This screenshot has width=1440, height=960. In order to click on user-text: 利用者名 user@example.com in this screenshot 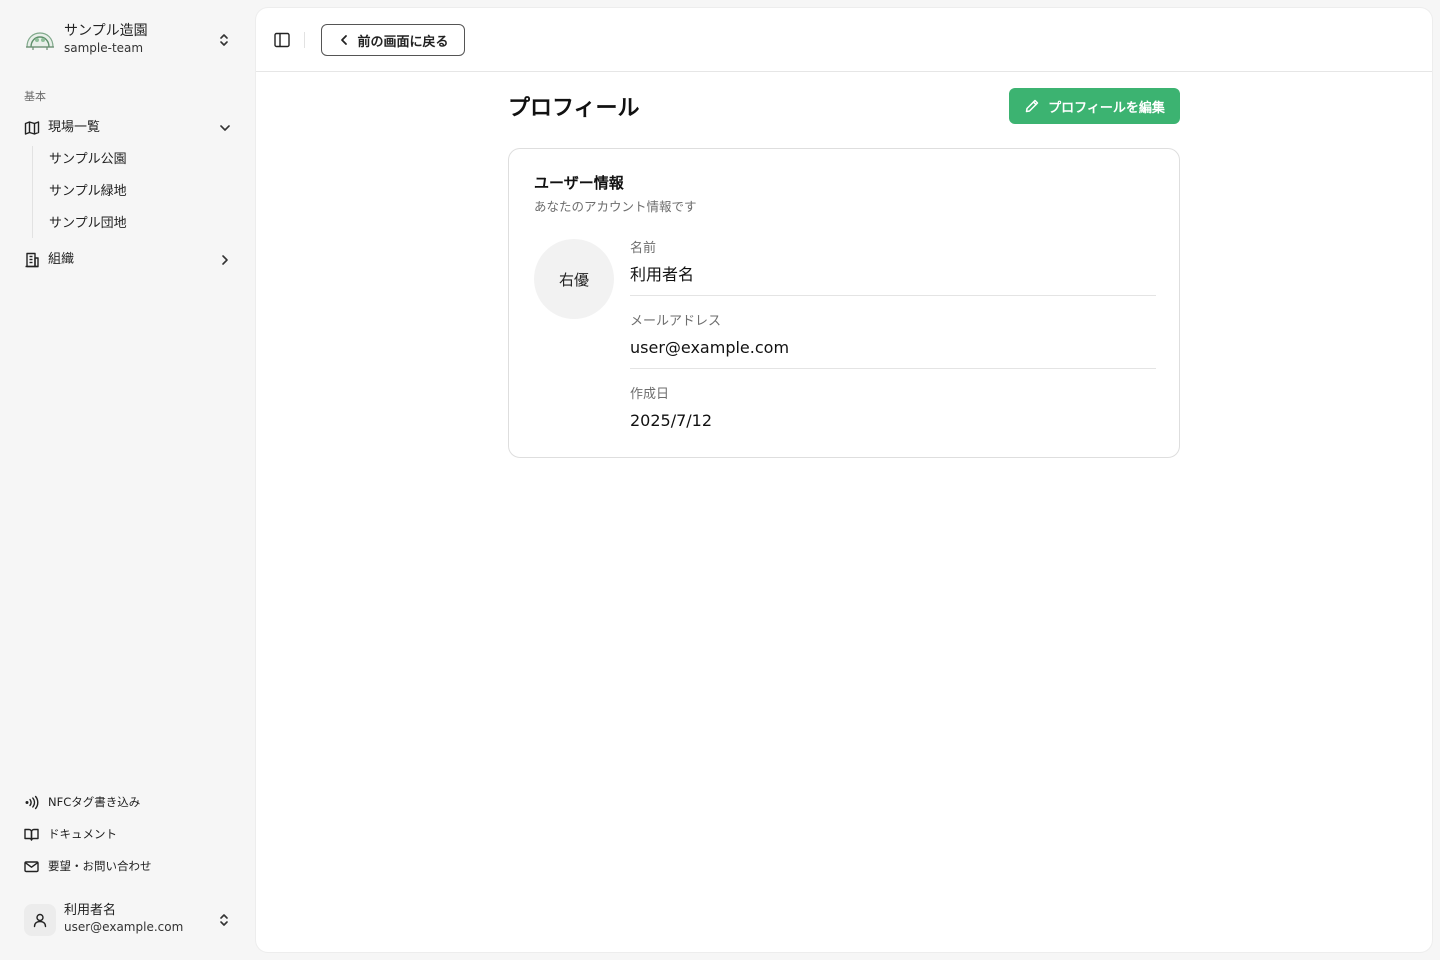, I will do `click(123, 918)`.